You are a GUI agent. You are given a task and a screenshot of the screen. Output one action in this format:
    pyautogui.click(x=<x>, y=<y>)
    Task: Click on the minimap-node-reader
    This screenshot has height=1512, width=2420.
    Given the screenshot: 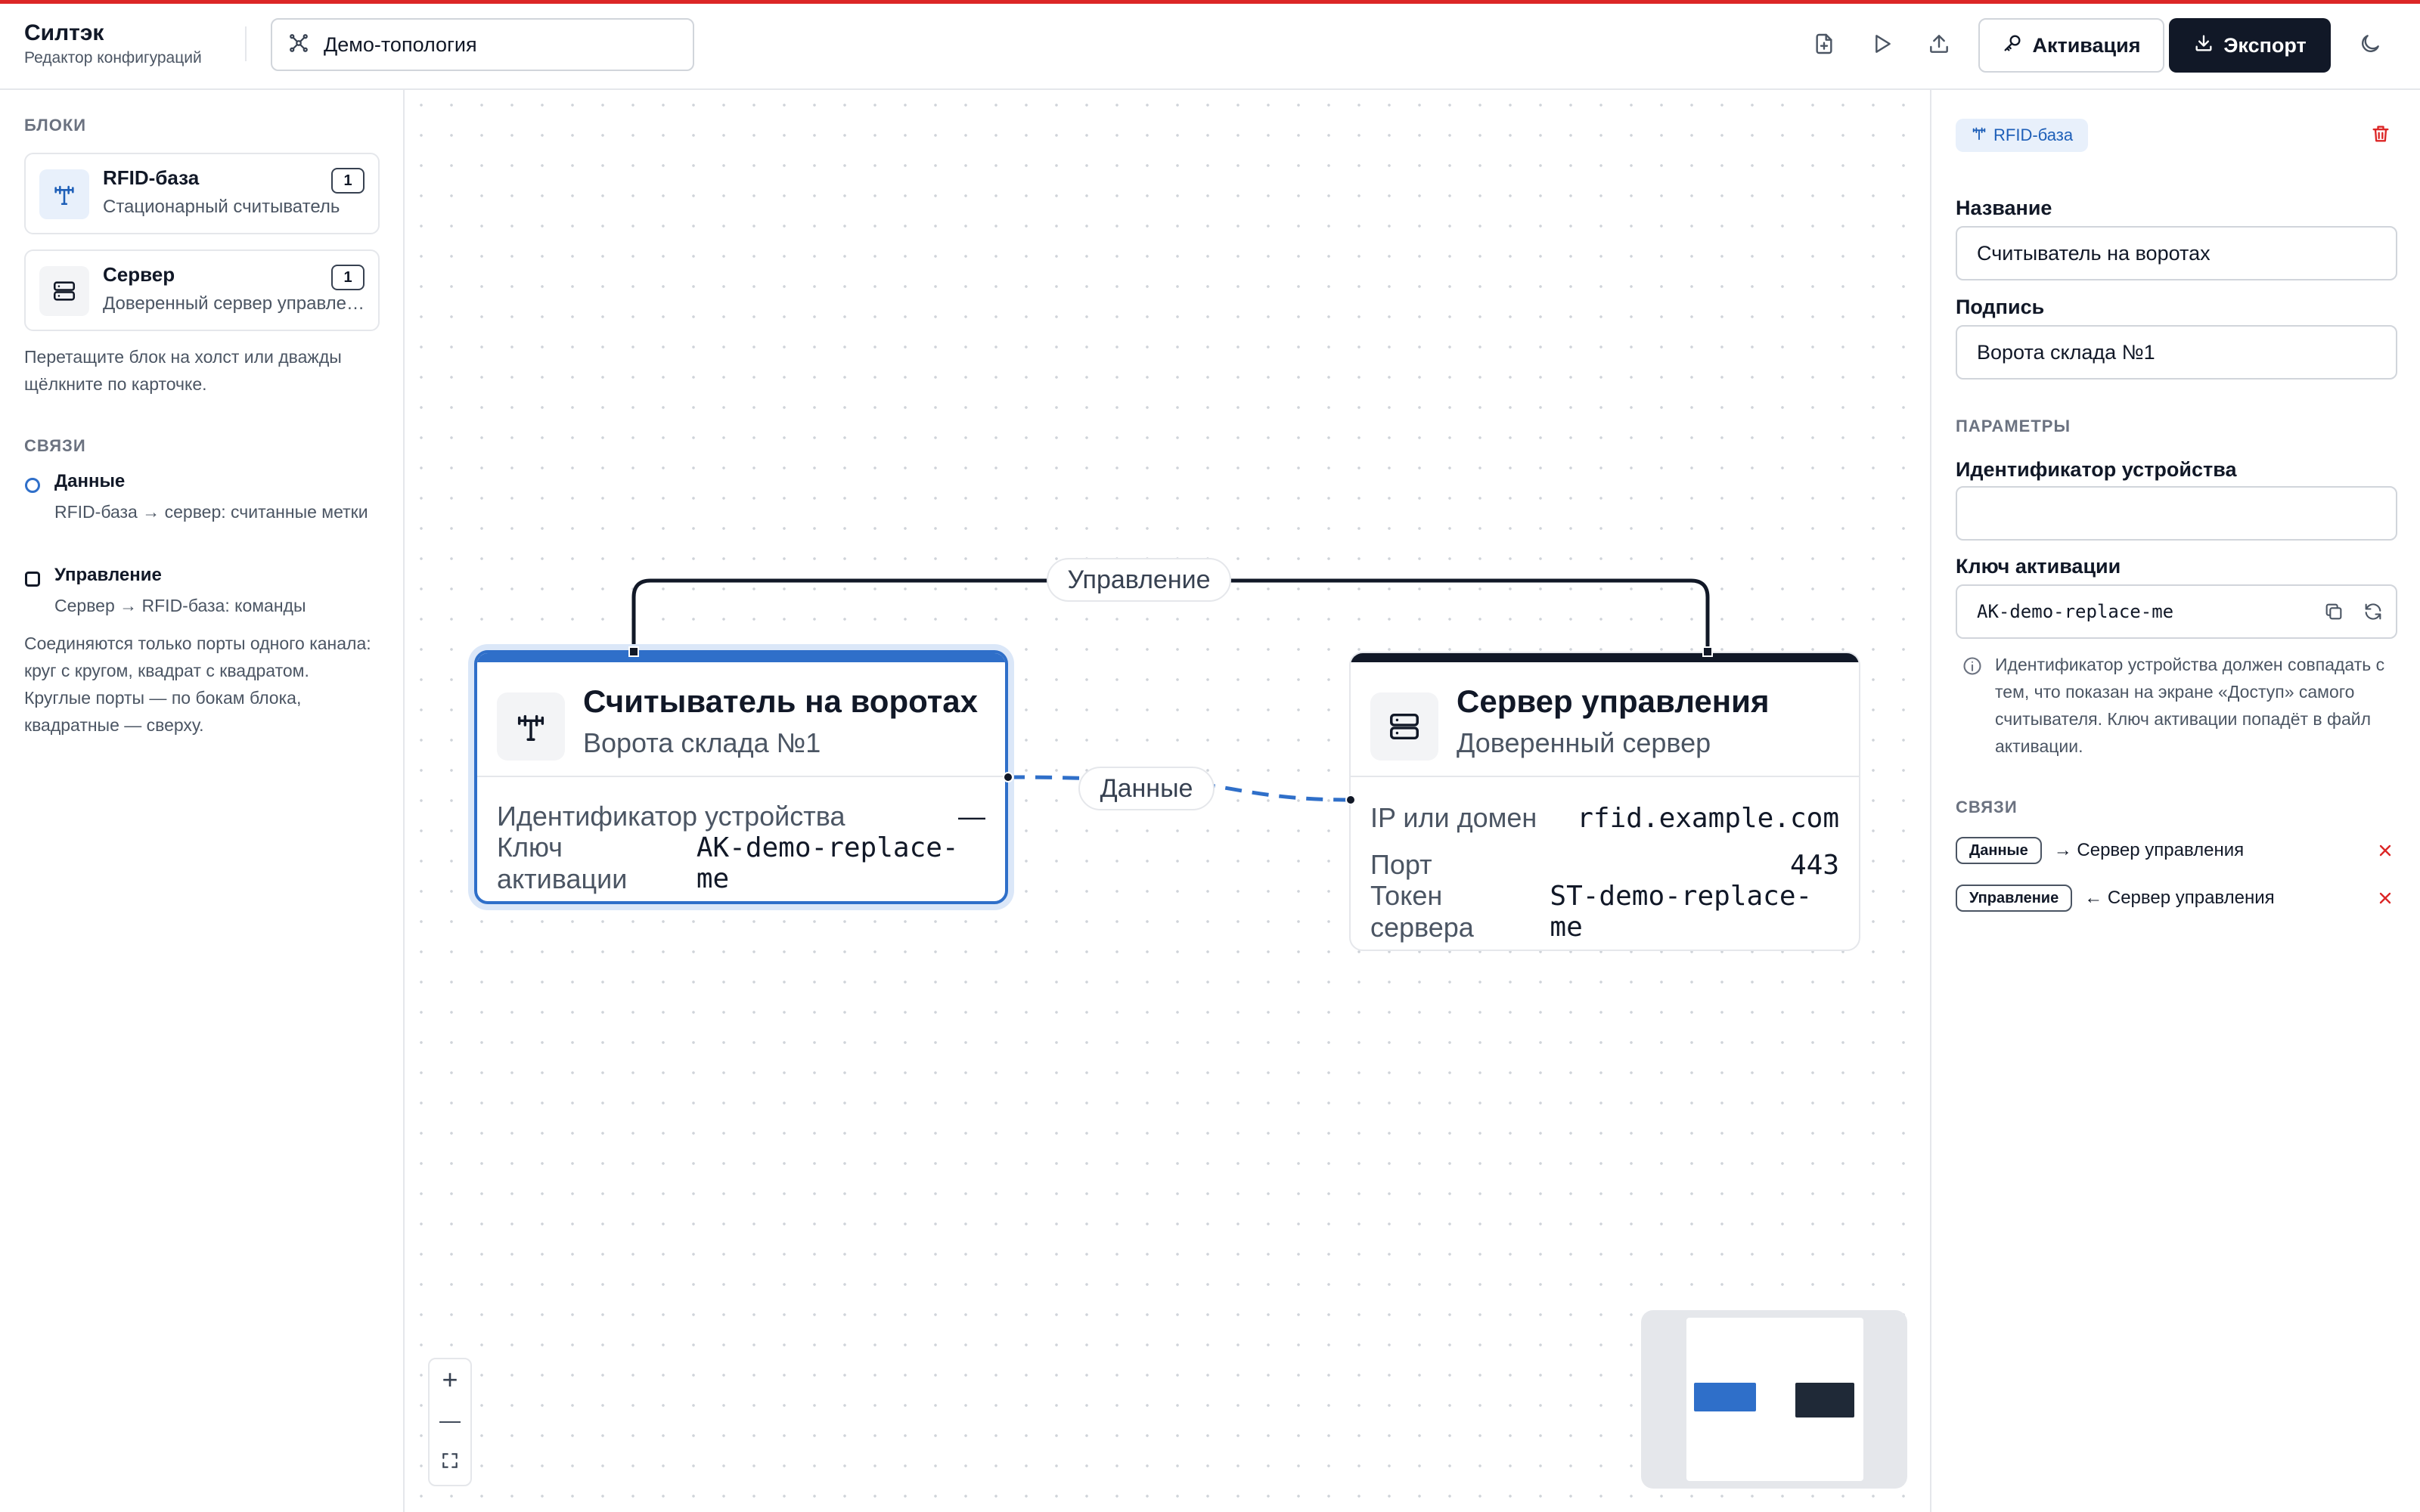 What is the action you would take?
    pyautogui.click(x=1725, y=1397)
    